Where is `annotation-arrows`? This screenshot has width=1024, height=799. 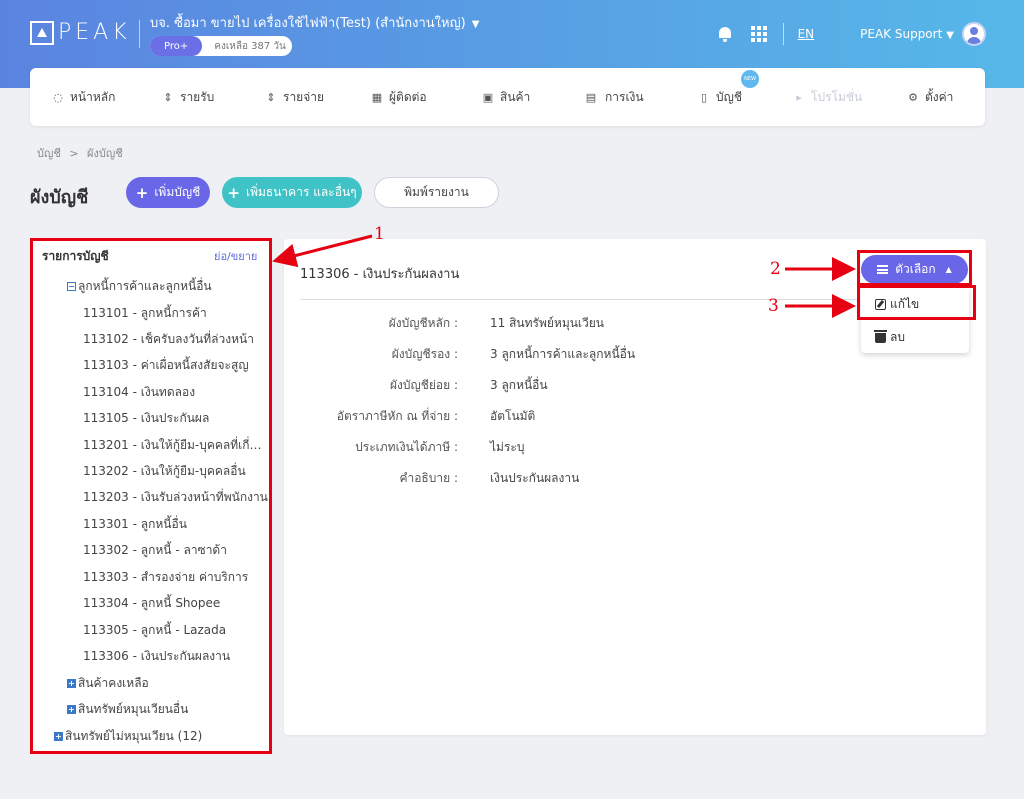
annotation-arrows is located at coordinates (564, 276).